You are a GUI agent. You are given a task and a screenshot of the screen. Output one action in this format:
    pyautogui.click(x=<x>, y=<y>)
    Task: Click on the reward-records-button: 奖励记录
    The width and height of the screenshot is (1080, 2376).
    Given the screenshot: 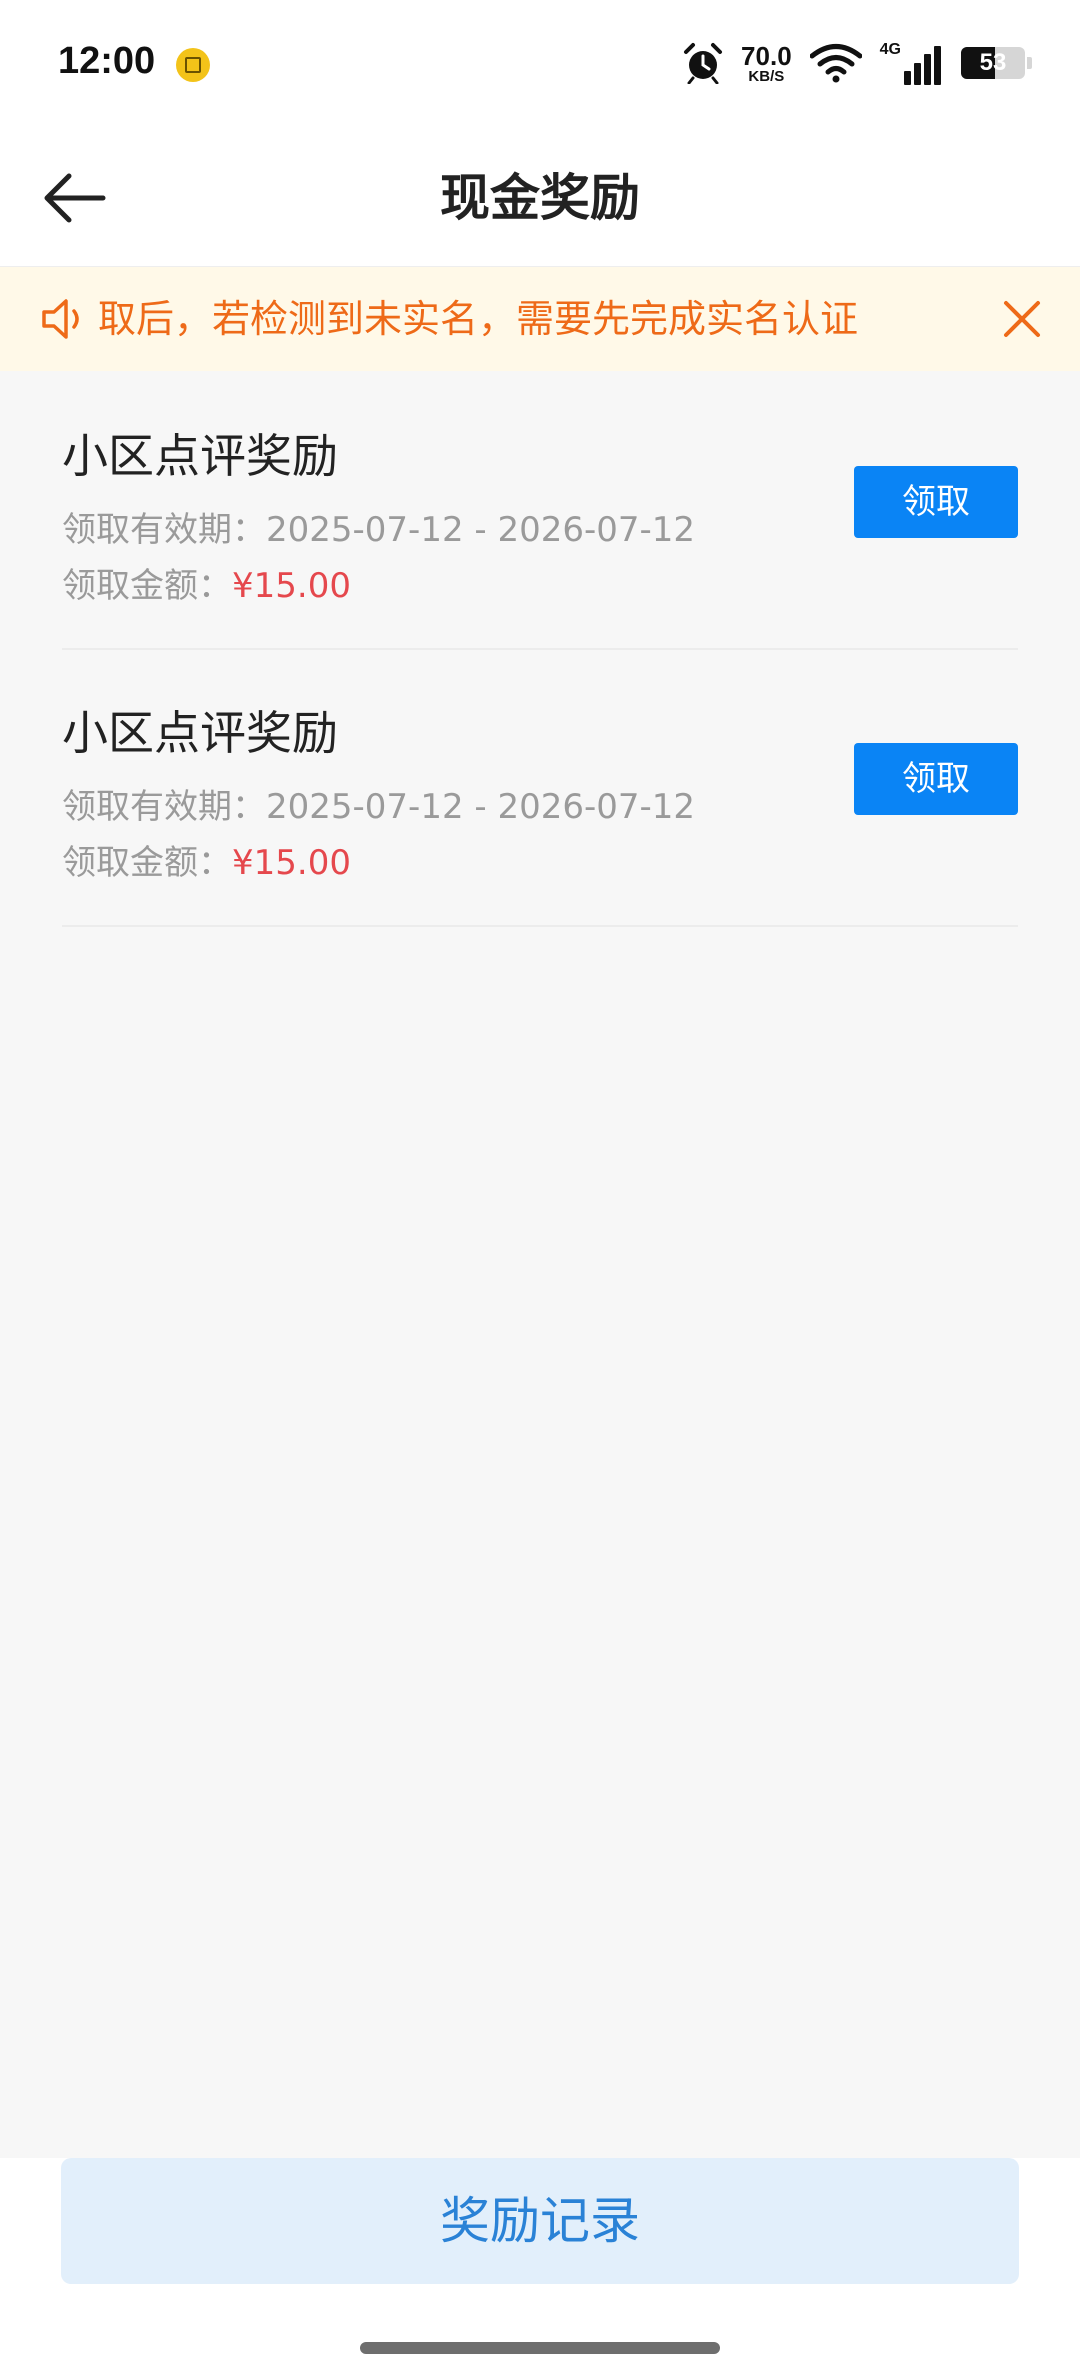 What is the action you would take?
    pyautogui.click(x=540, y=2221)
    